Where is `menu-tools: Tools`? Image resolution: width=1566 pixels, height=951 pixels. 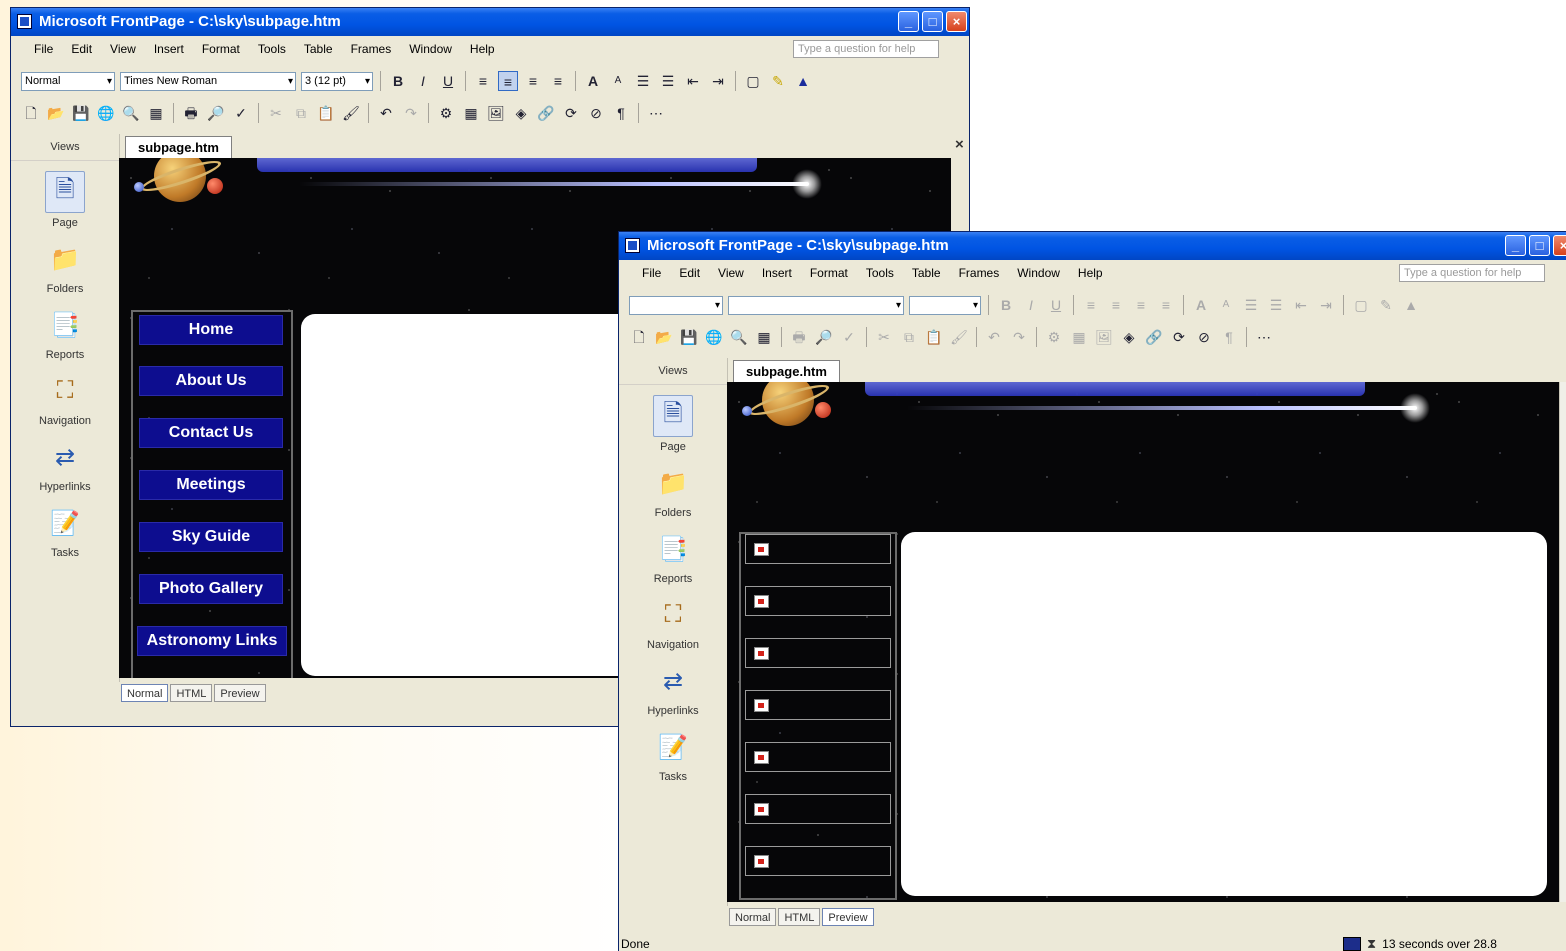 menu-tools: Tools is located at coordinates (880, 273).